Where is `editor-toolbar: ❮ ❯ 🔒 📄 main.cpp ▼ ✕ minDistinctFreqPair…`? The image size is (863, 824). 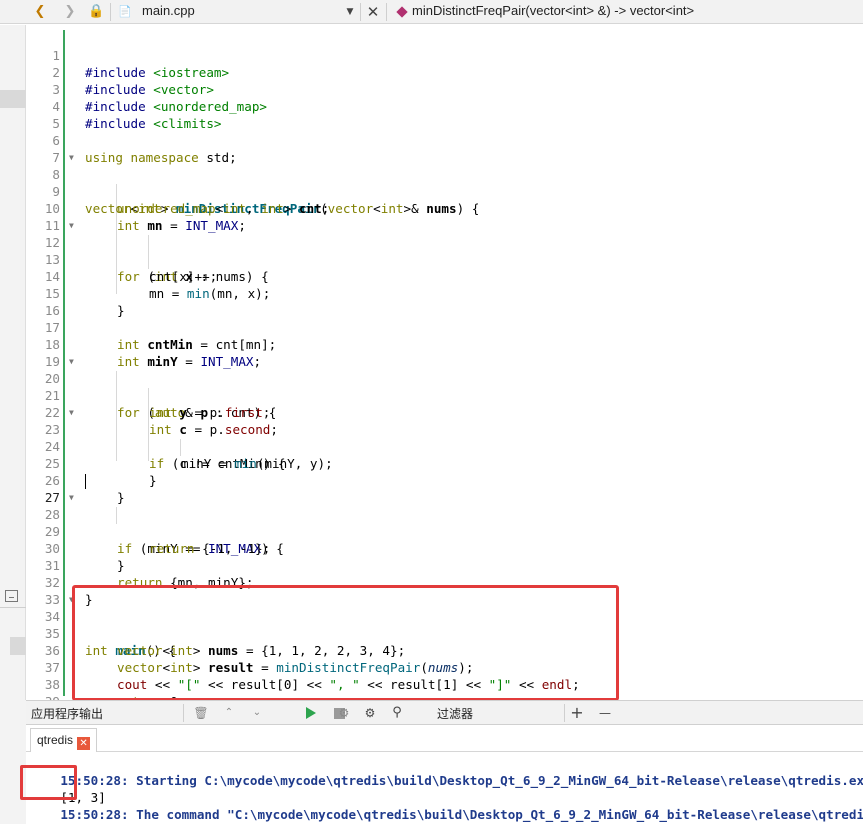
editor-toolbar: ❮ ❯ 🔒 📄 main.cpp ▼ ✕ minDistinctFreqPair… is located at coordinates (431, 12).